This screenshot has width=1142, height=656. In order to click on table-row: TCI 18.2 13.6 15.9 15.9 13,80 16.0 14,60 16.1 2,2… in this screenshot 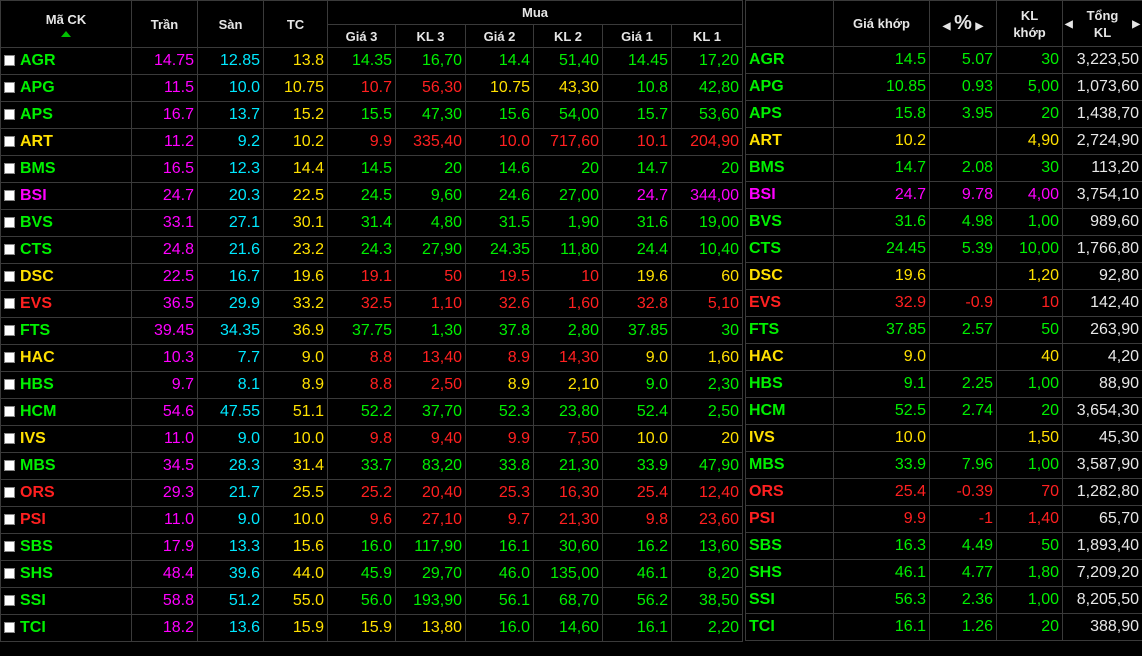, I will do `click(371, 628)`.